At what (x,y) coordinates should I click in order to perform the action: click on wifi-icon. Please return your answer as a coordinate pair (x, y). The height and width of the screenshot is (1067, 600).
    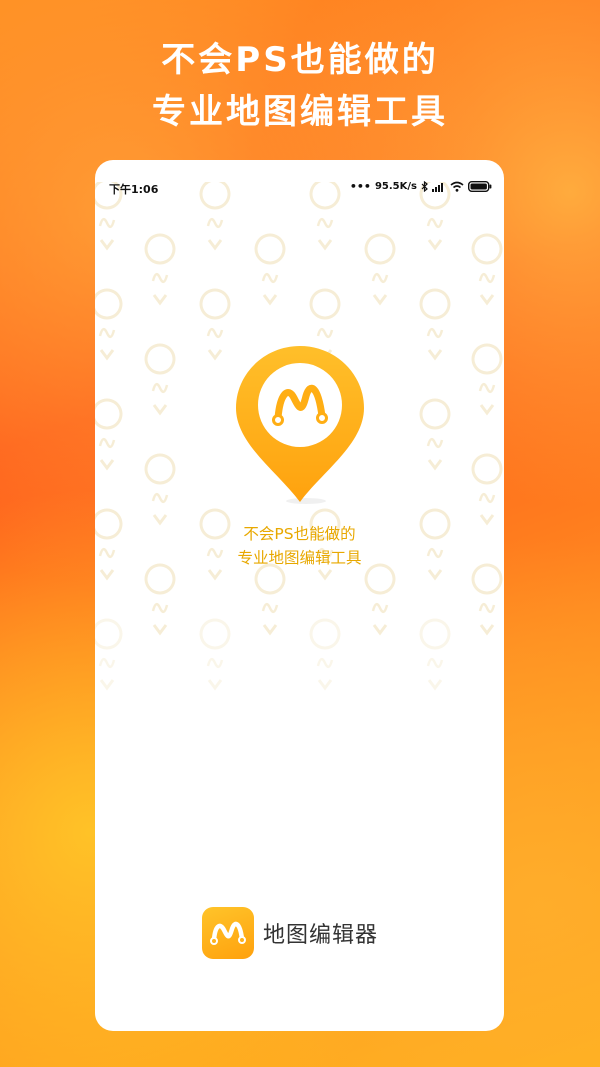
    Looking at the image, I should click on (457, 186).